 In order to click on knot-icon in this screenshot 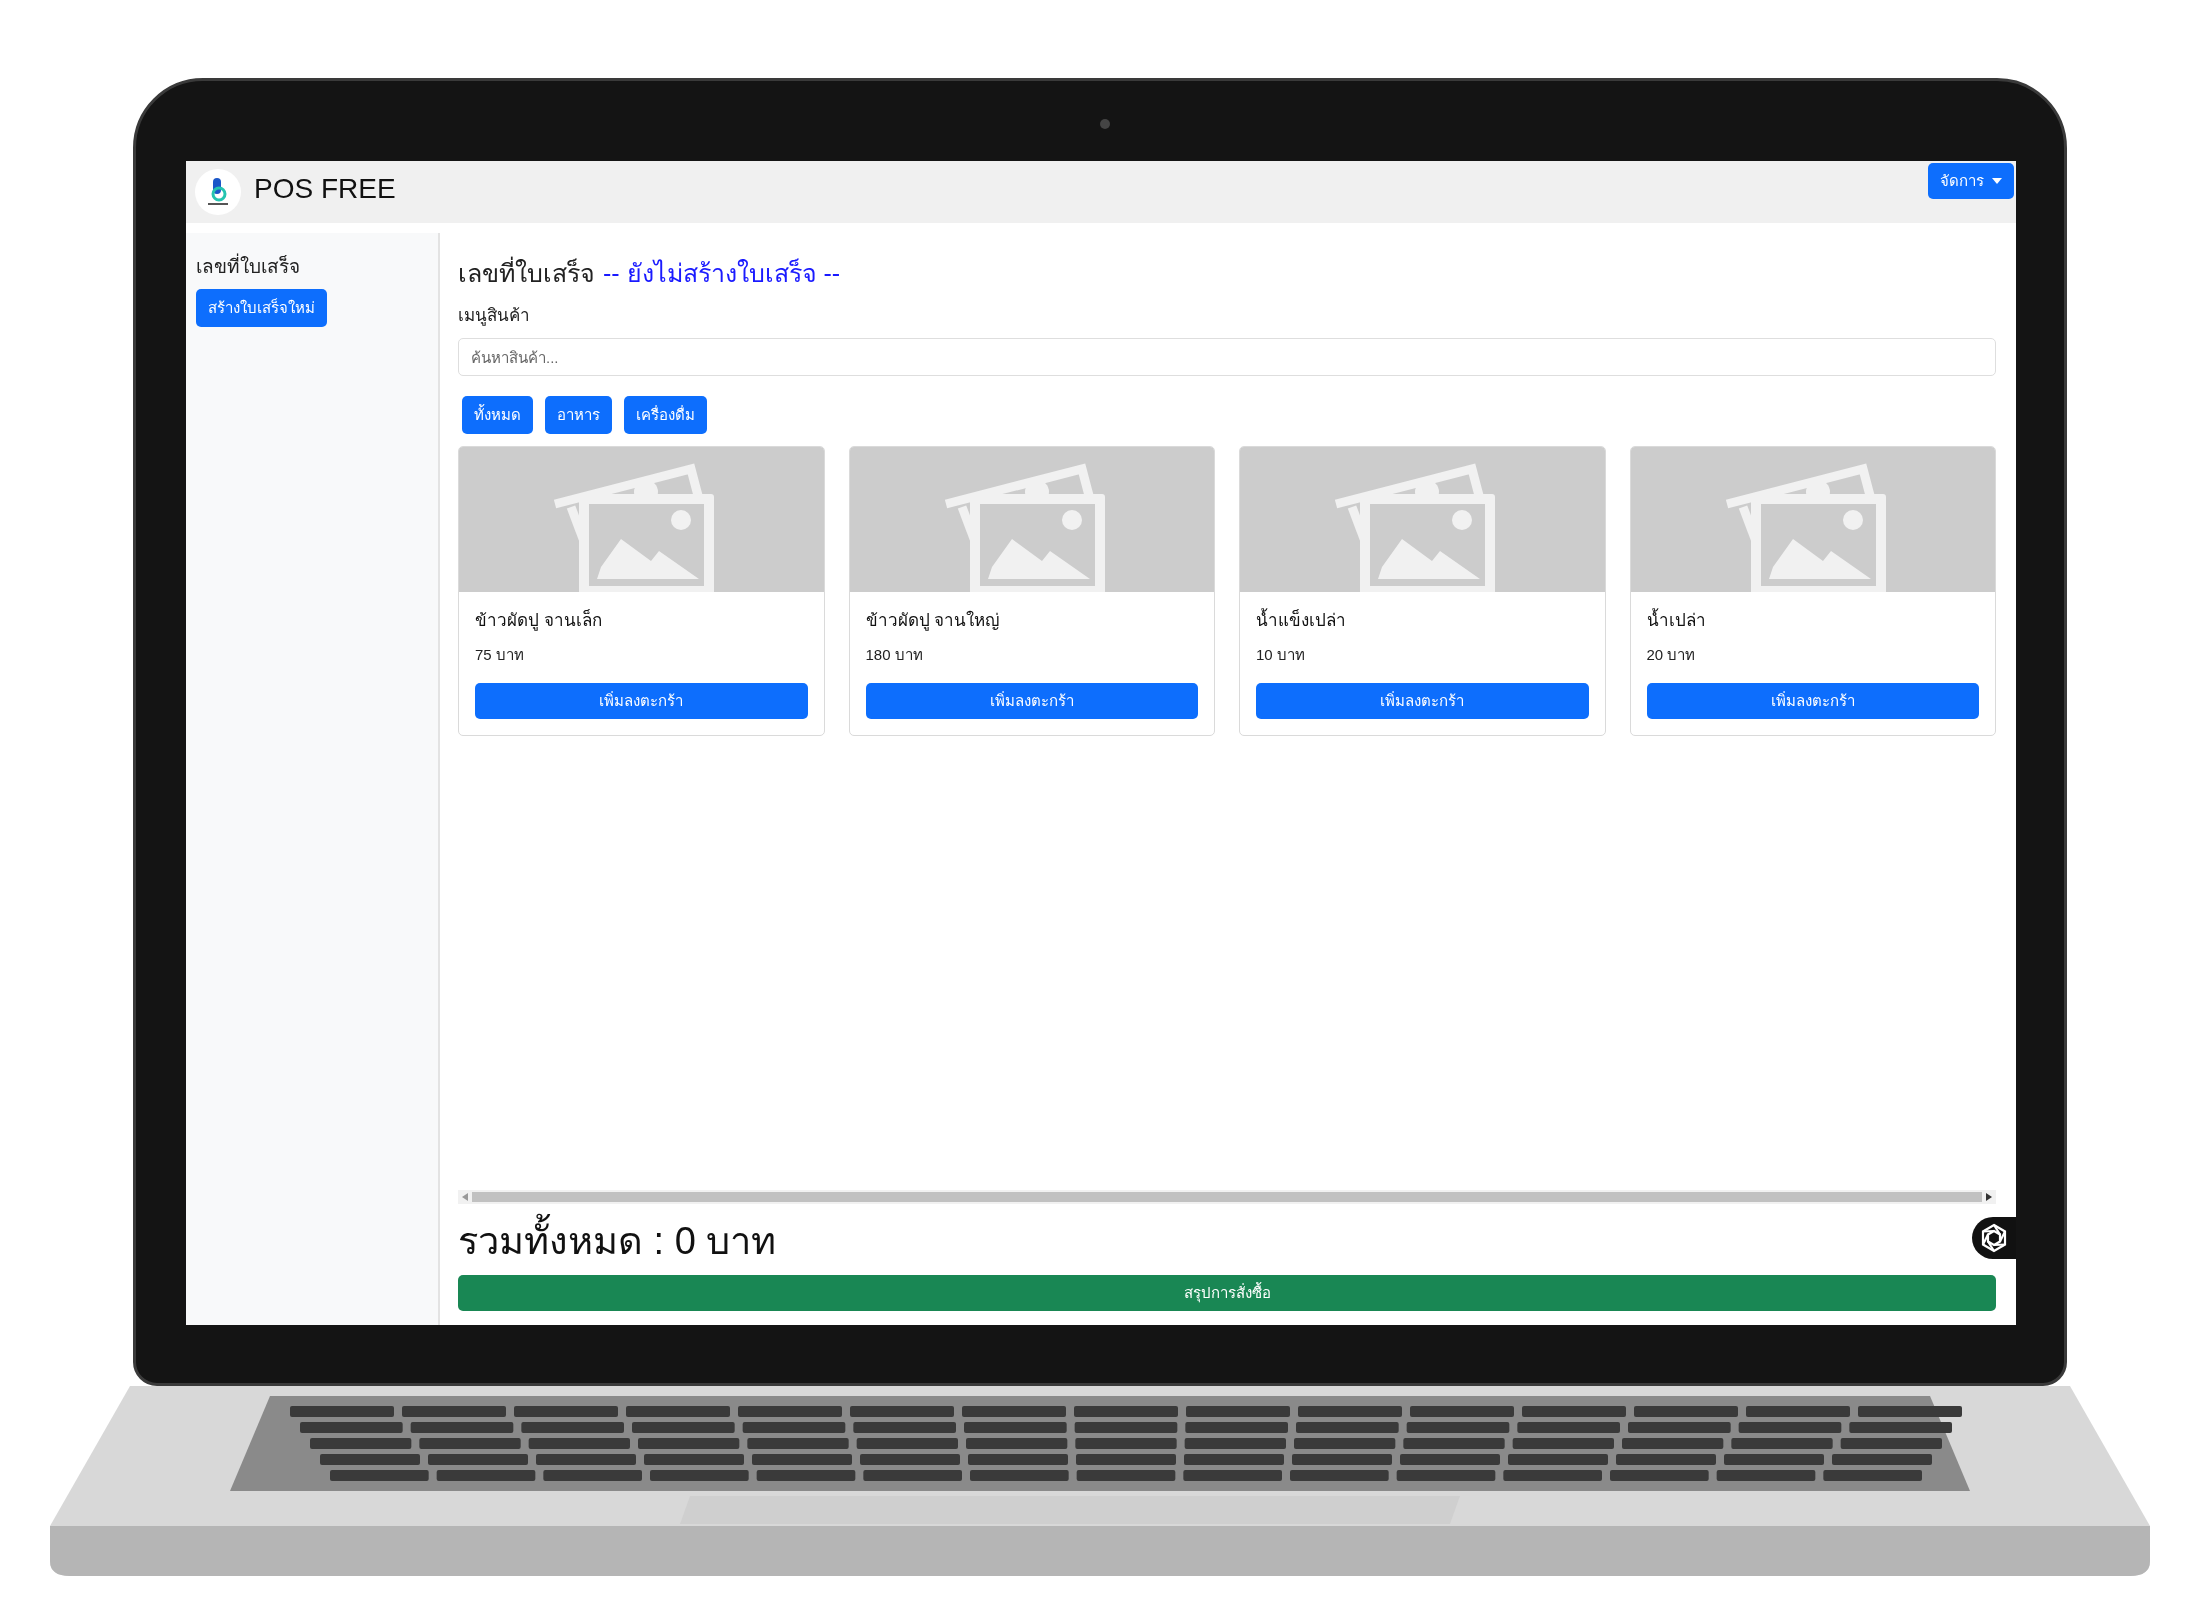, I will do `click(1994, 1238)`.